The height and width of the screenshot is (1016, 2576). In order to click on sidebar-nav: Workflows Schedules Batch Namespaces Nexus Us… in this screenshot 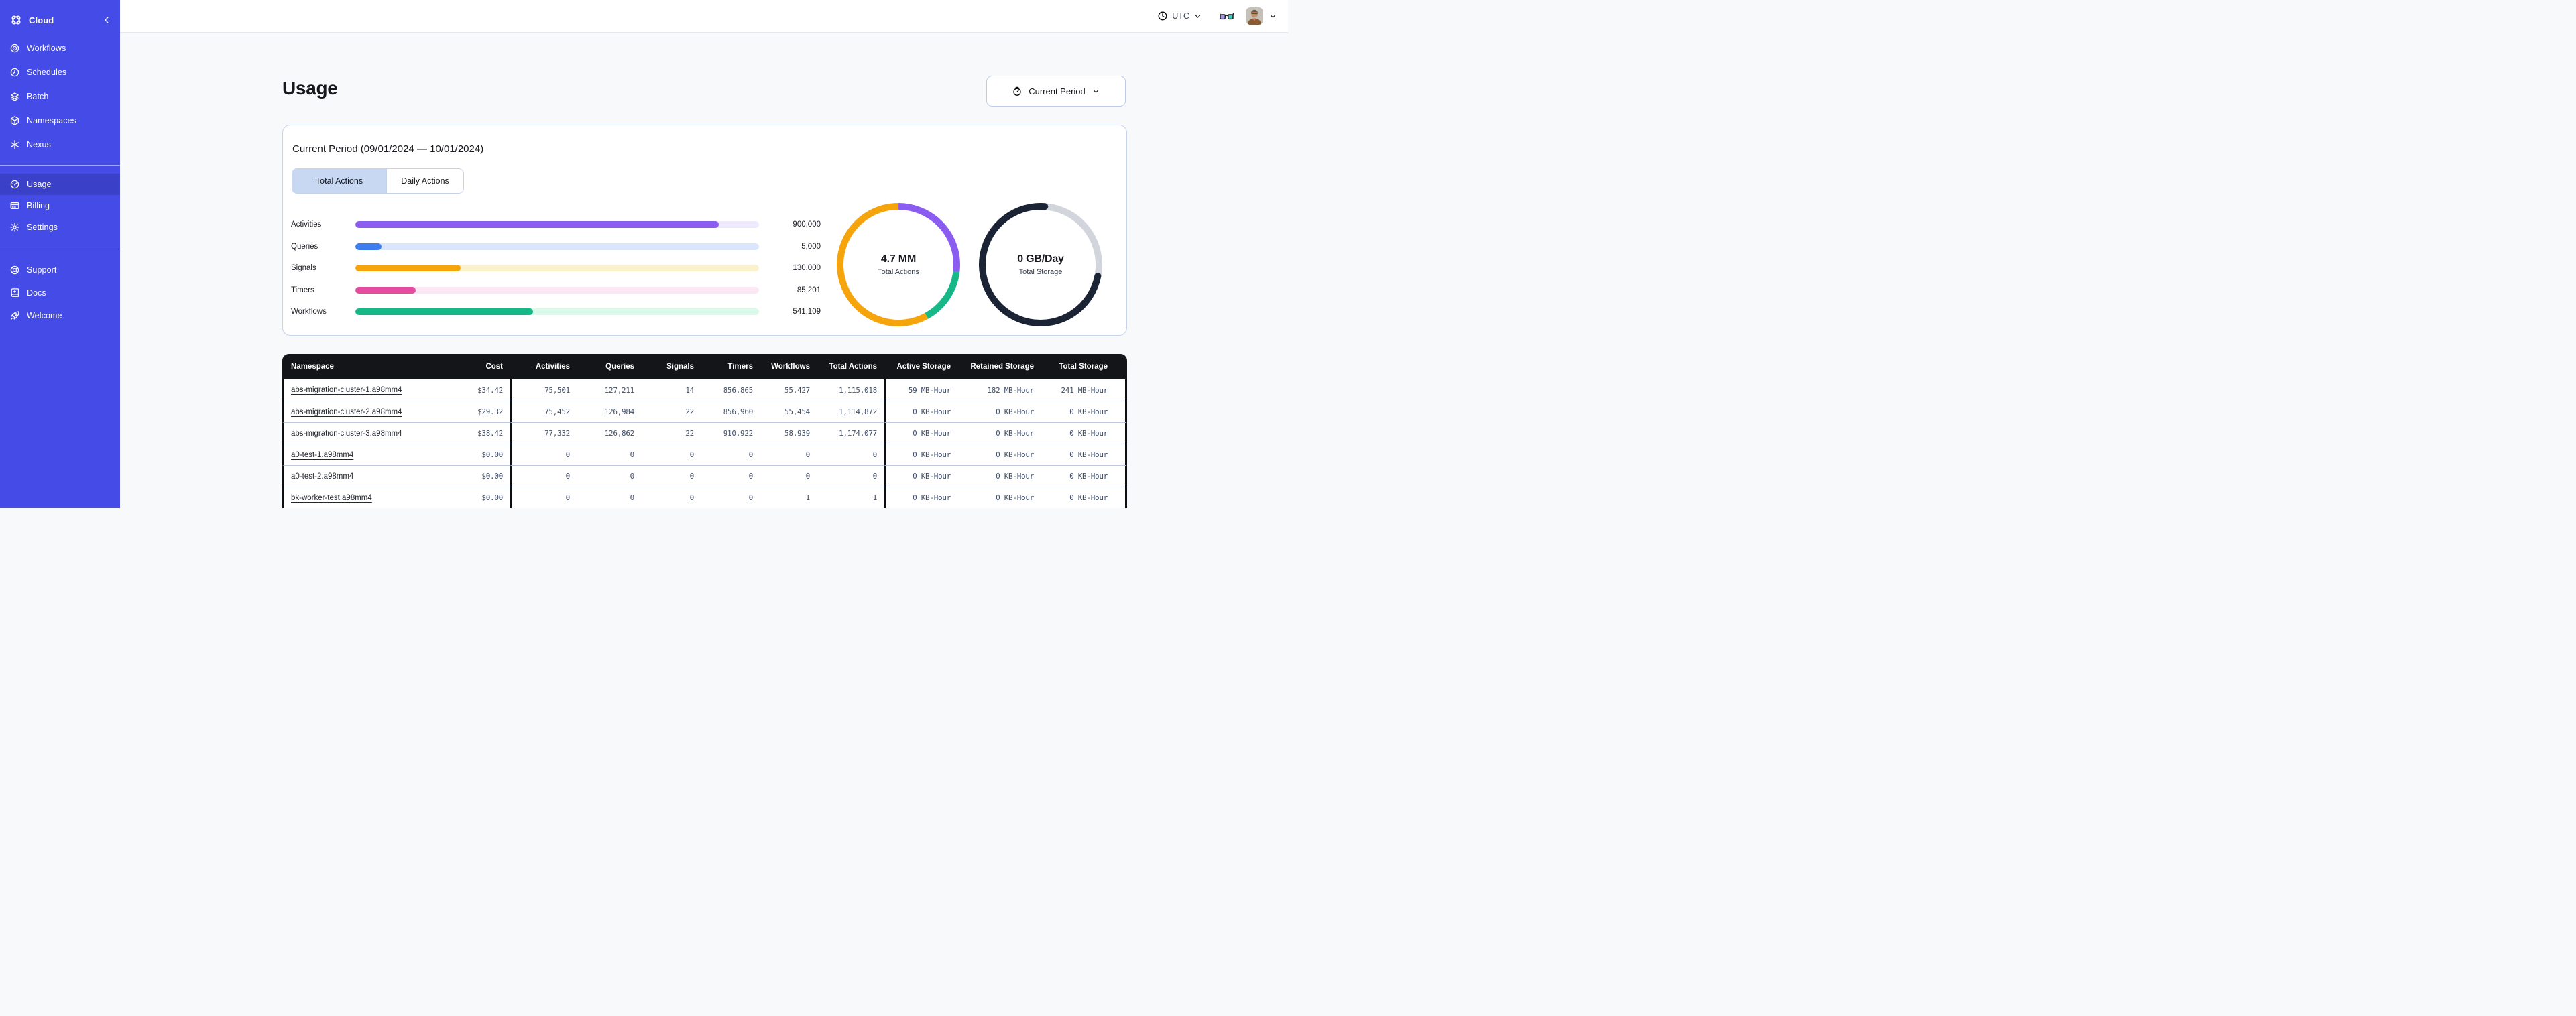, I will do `click(60, 181)`.